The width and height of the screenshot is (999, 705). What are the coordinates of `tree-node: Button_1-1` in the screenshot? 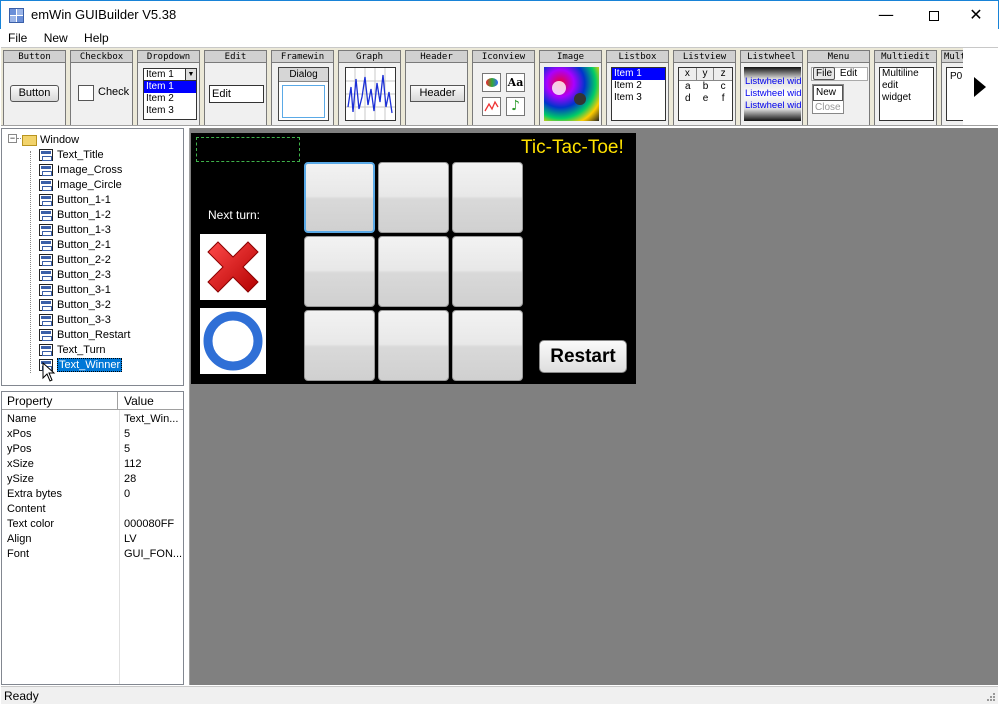 It's located at (75, 200).